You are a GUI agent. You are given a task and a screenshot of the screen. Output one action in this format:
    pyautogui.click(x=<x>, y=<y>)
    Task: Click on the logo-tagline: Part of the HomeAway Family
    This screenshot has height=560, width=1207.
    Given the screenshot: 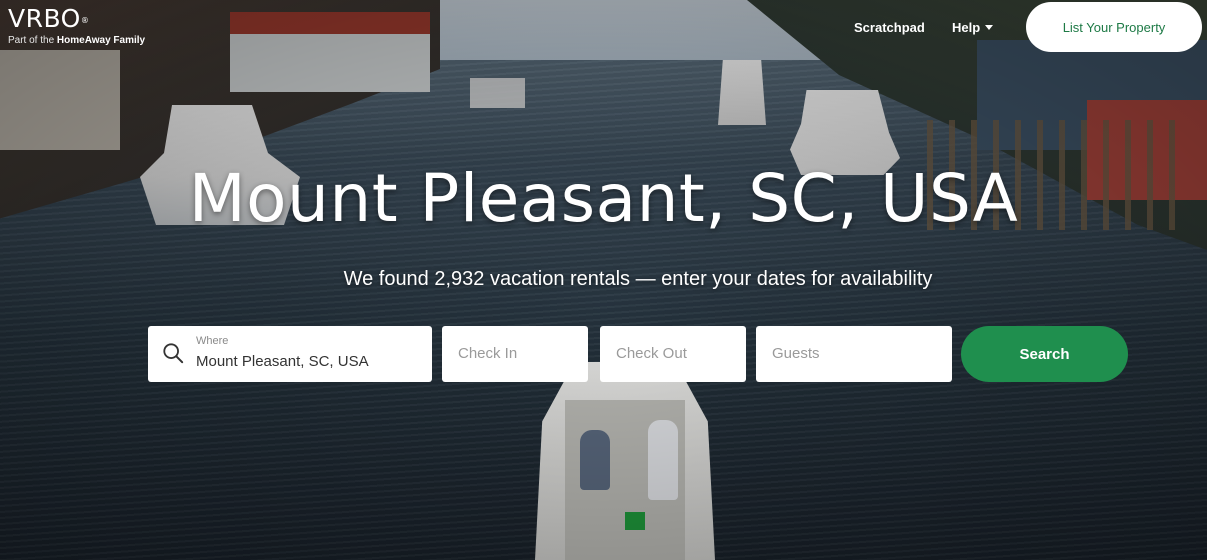 What is the action you would take?
    pyautogui.click(x=76, y=40)
    